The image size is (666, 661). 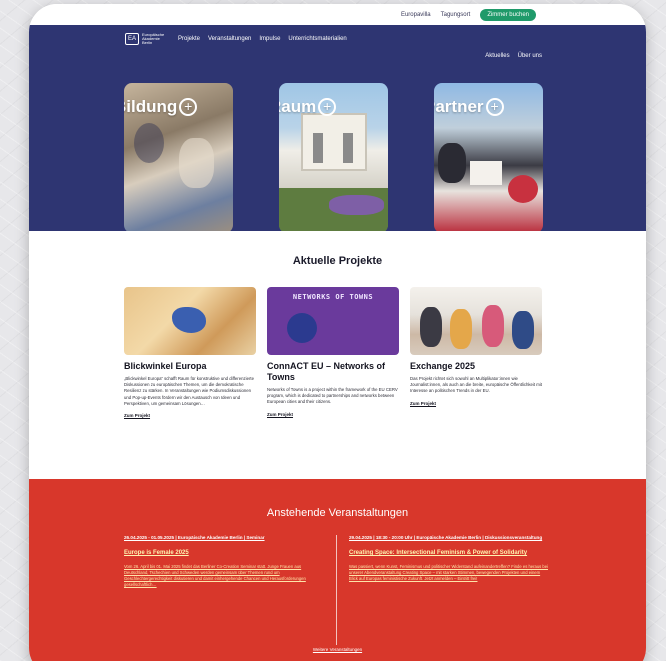 What do you see at coordinates (337, 513) in the screenshot?
I see `events-title: Anstehende Veranstaltungen` at bounding box center [337, 513].